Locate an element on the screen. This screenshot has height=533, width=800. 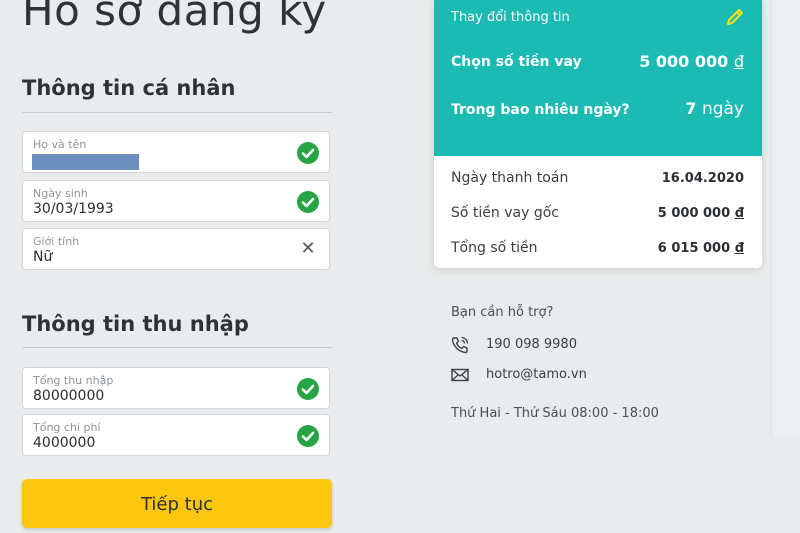
total-income-field: Tổng thu nhập 80000000 is located at coordinates (176, 388).